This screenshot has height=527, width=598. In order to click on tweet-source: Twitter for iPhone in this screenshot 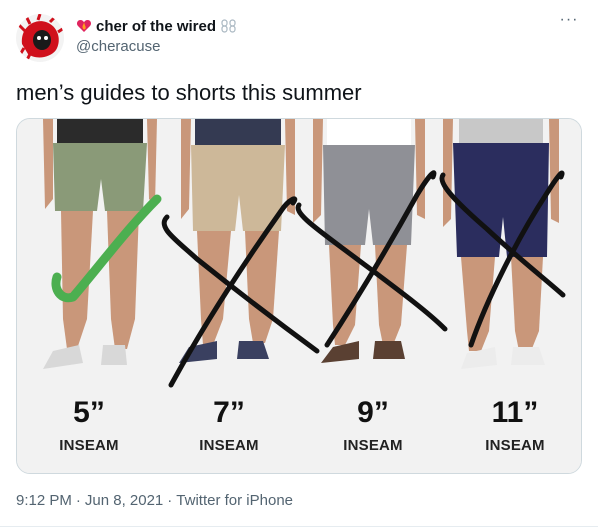, I will do `click(234, 500)`.